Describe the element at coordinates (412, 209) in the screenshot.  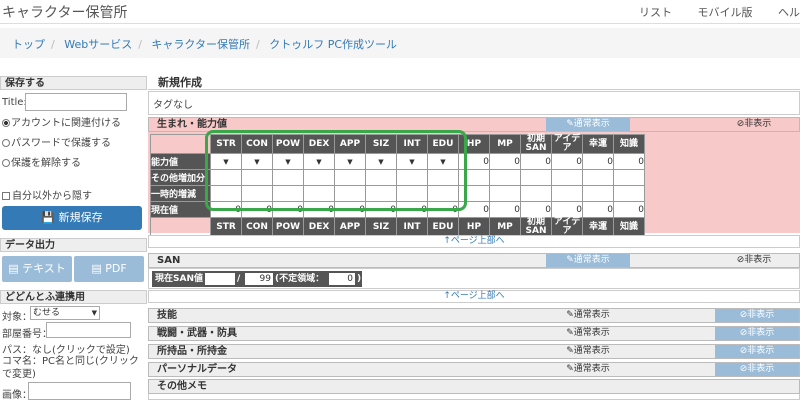
I see `int-current: 0` at that location.